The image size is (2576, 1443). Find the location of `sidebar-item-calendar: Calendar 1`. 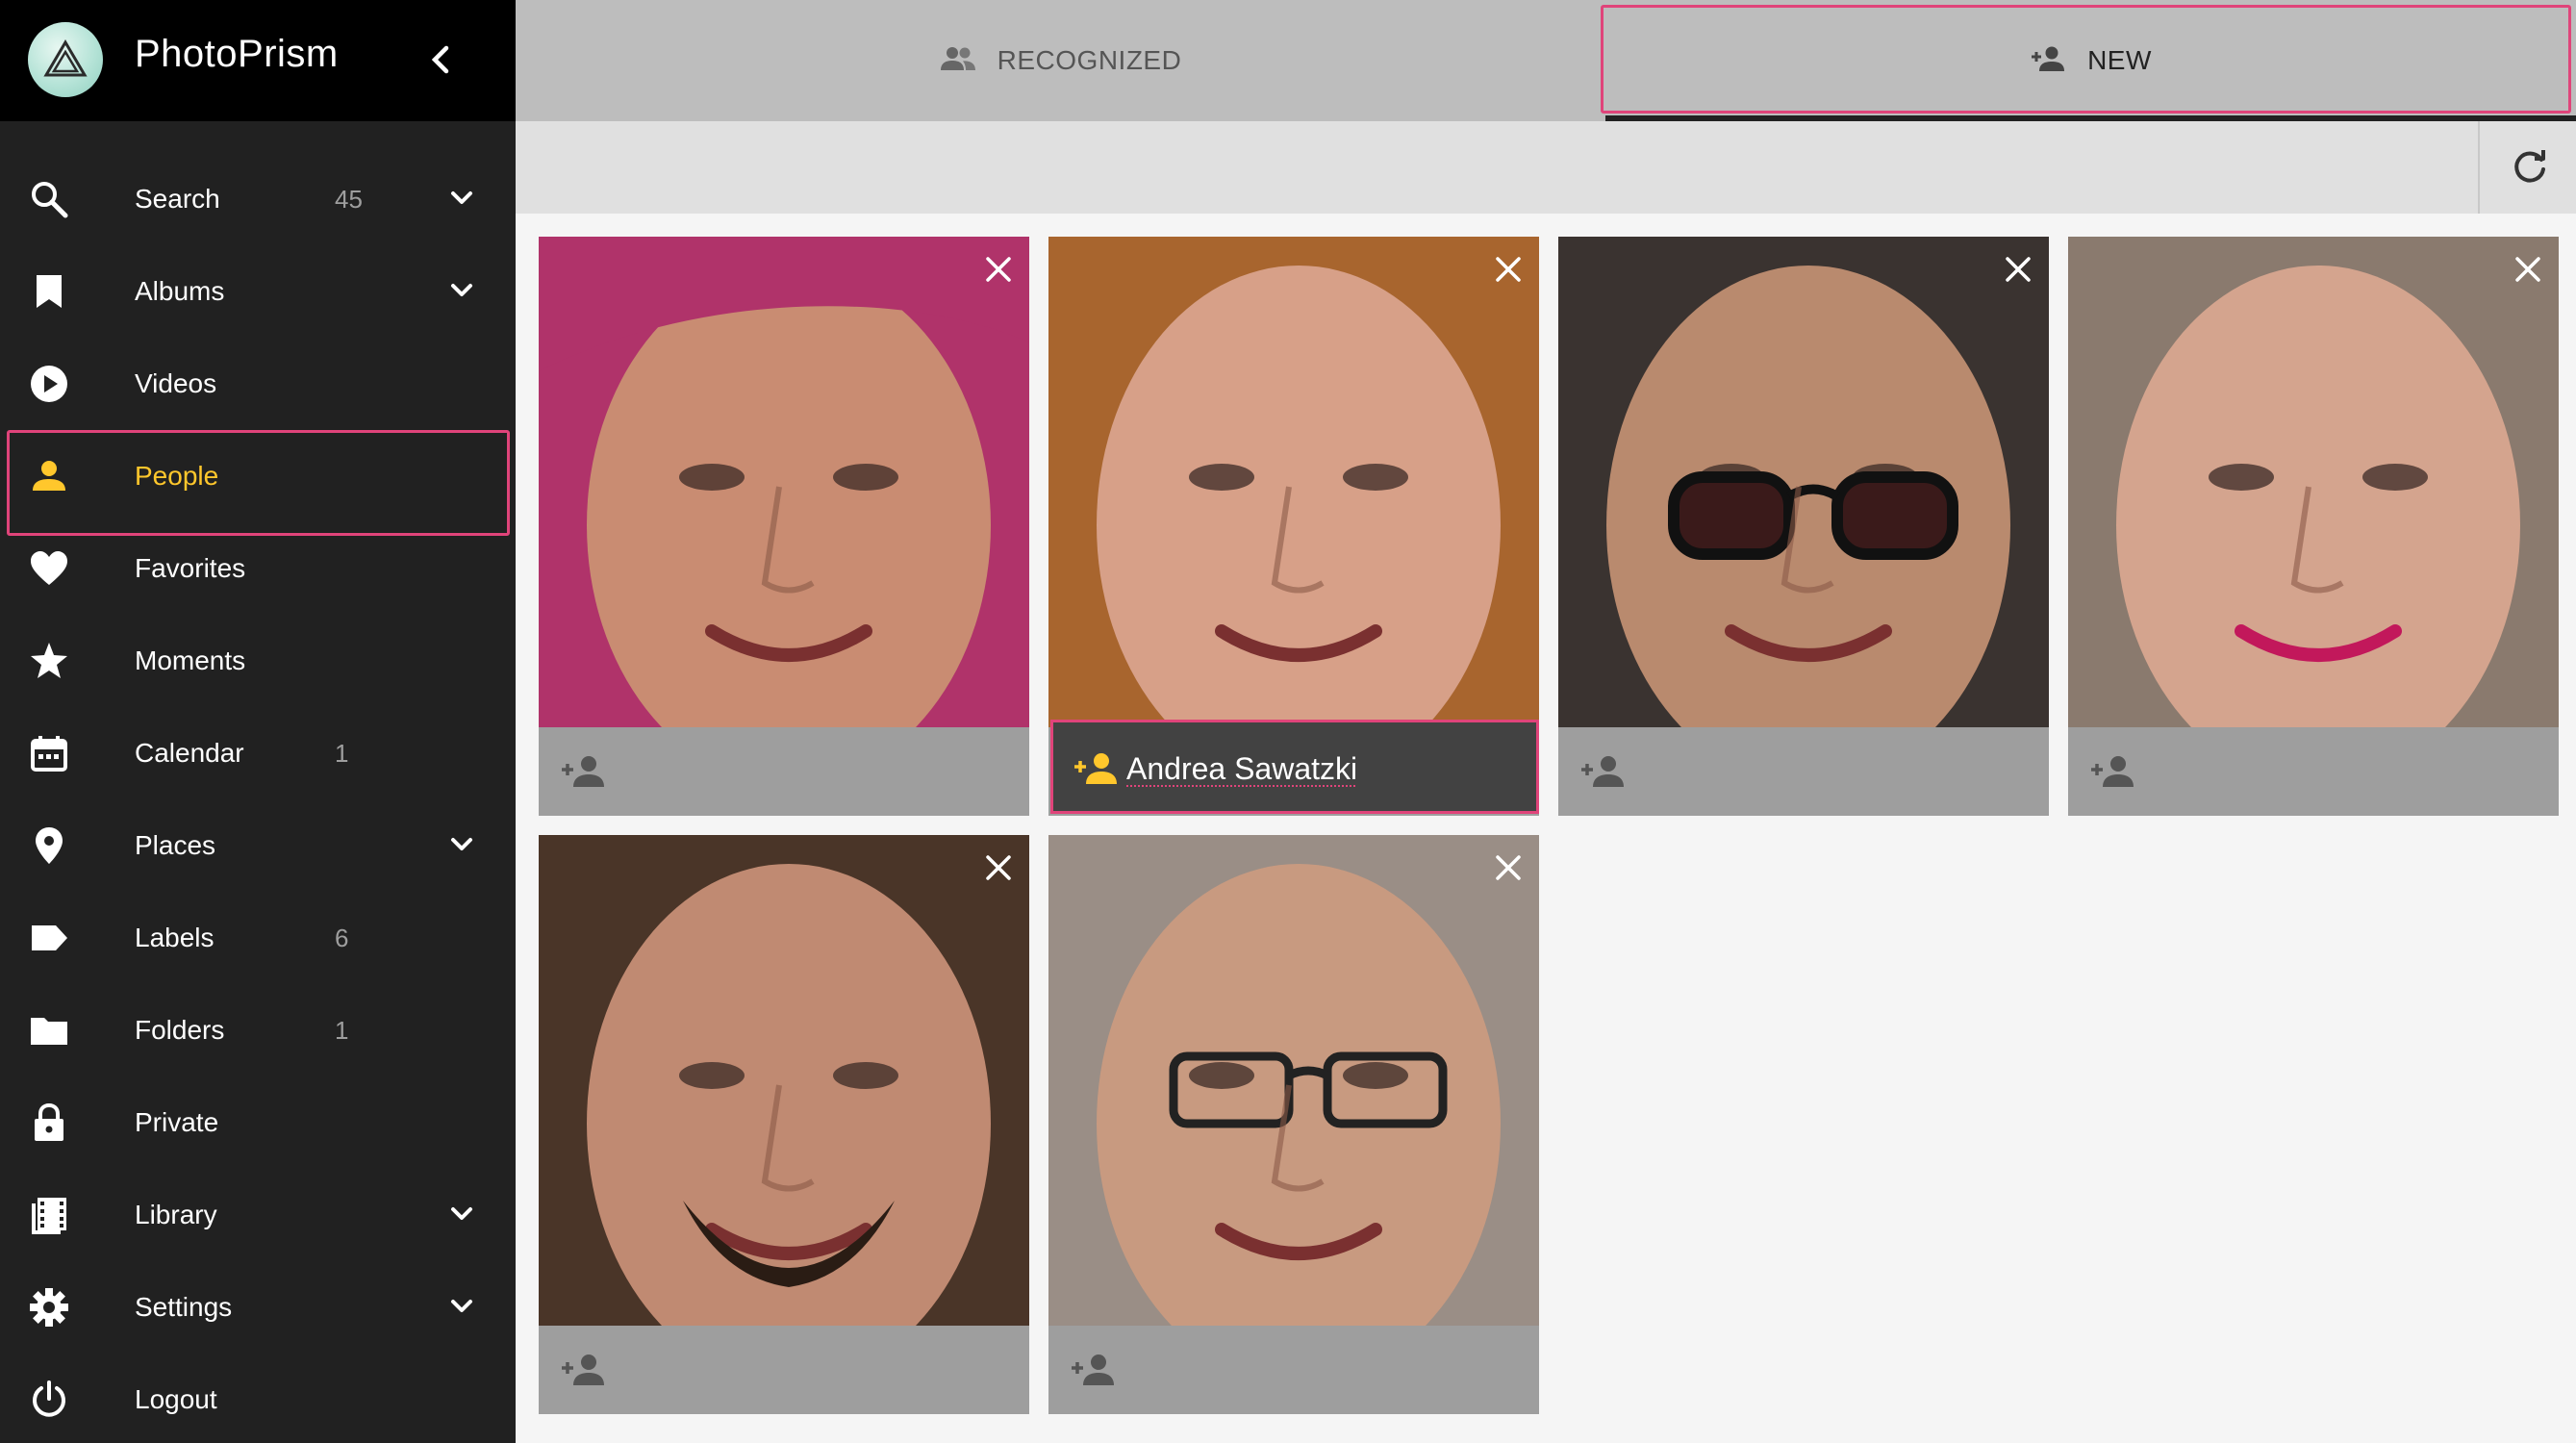

sidebar-item-calendar: Calendar 1 is located at coordinates (258, 752).